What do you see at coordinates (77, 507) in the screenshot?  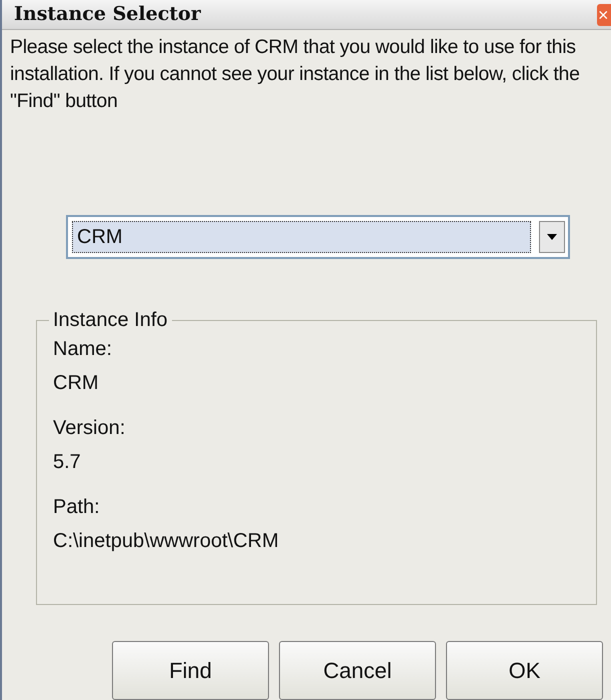 I see `field-label: Path:` at bounding box center [77, 507].